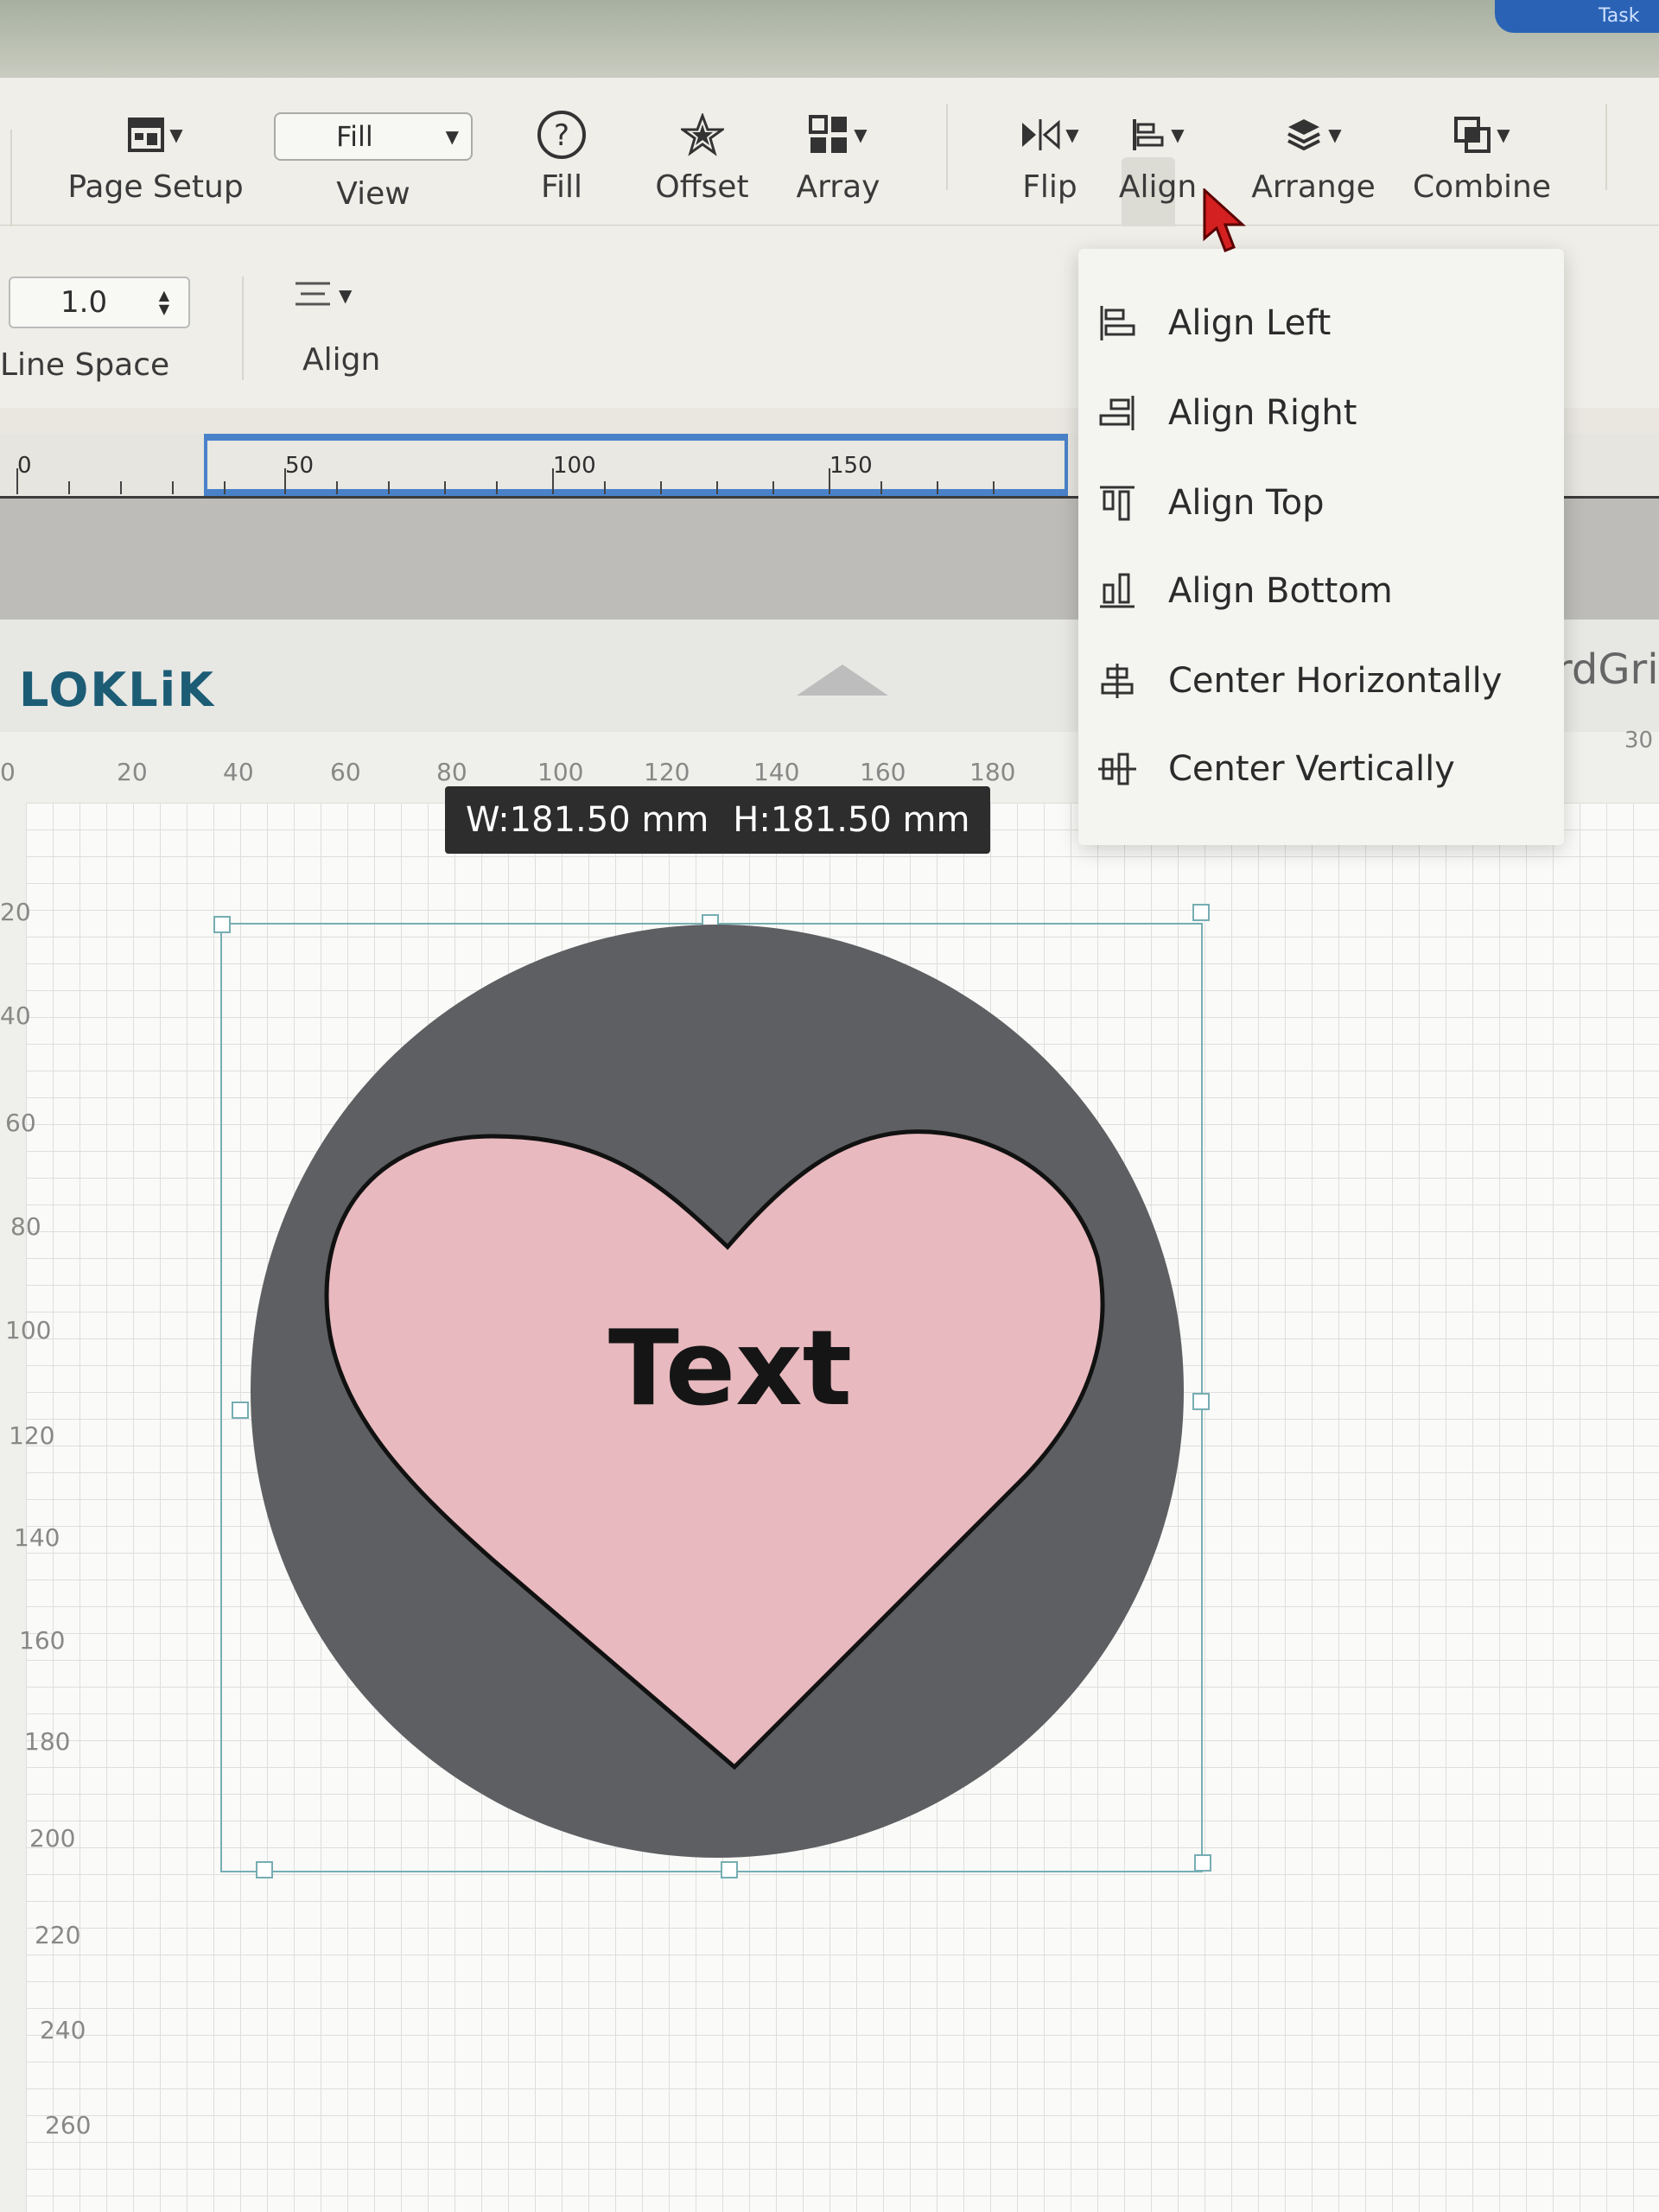  Describe the element at coordinates (1117, 590) in the screenshot. I see `align-bottom-icon` at that location.